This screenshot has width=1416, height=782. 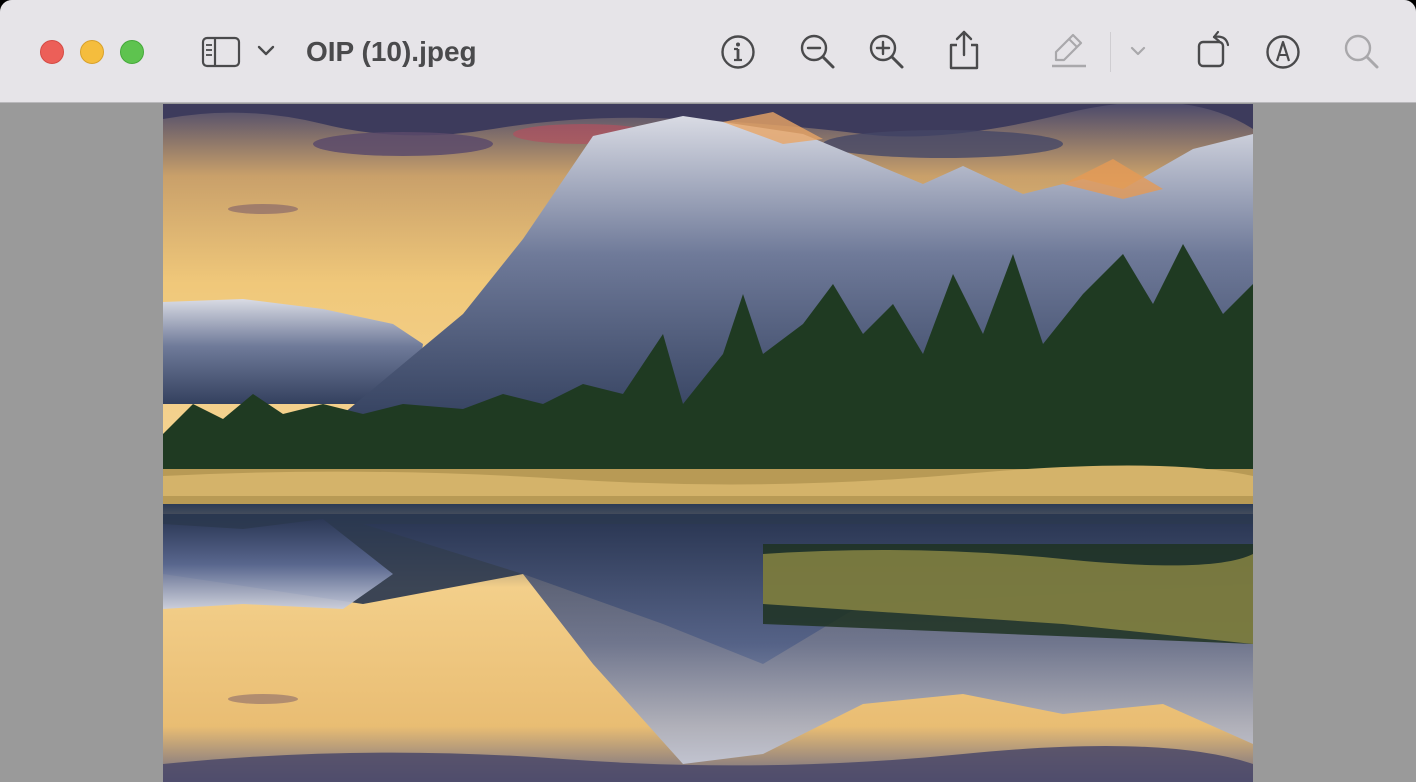 I want to click on search-icon, so click(x=1362, y=52).